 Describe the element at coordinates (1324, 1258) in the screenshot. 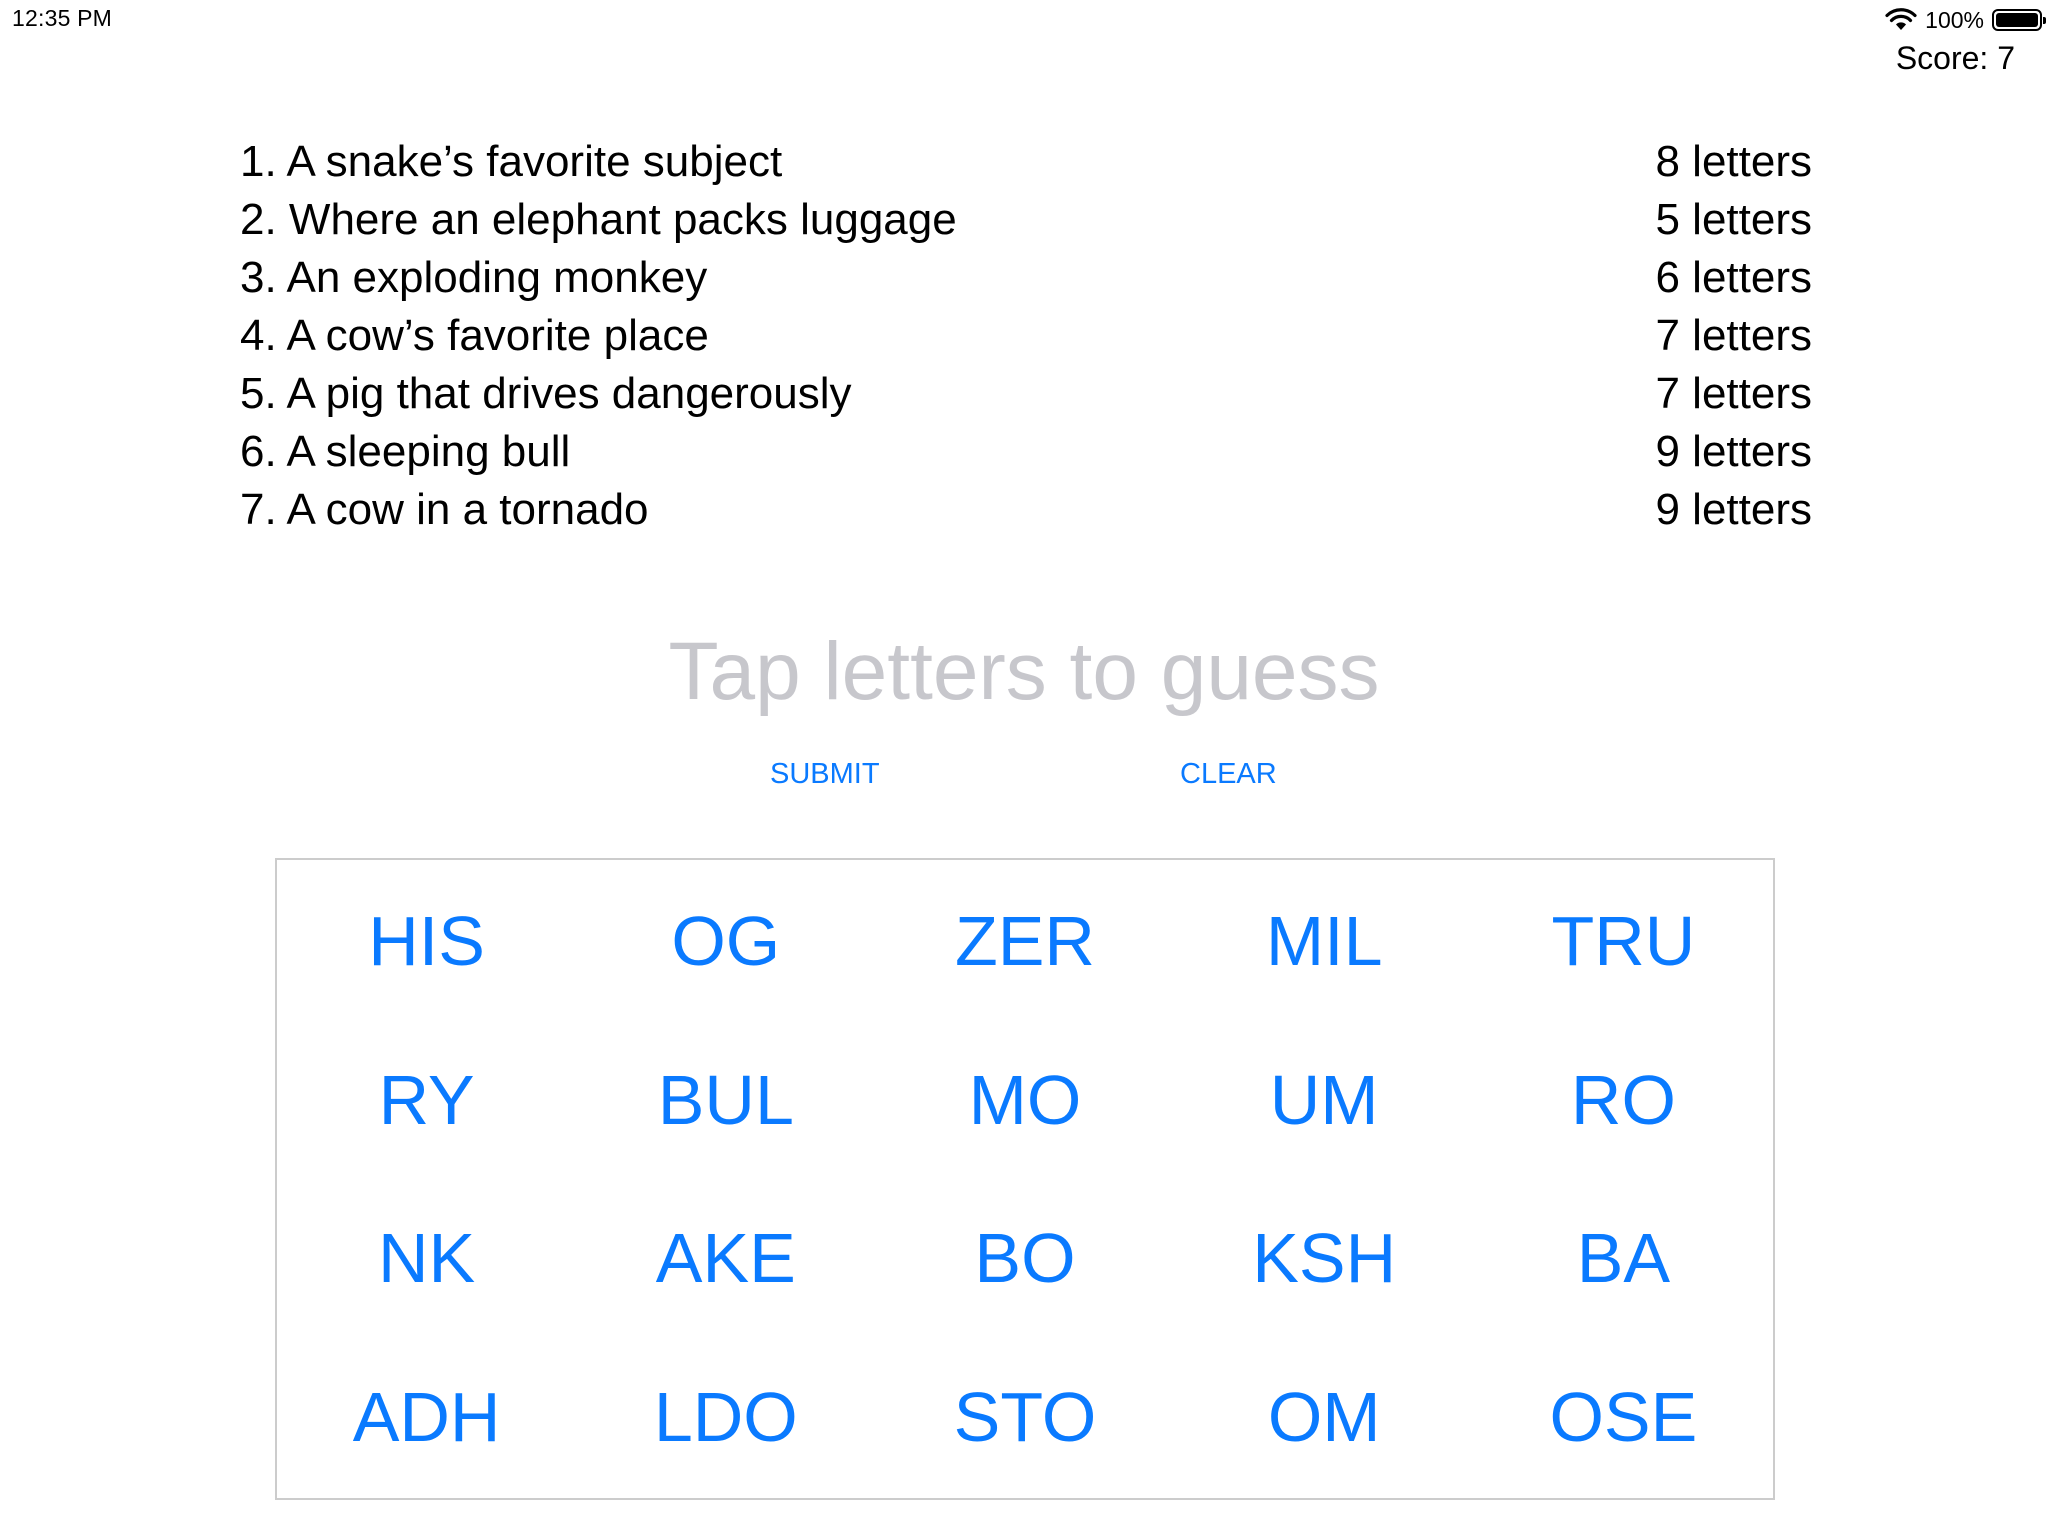

I see `letter-tile: KSH` at that location.